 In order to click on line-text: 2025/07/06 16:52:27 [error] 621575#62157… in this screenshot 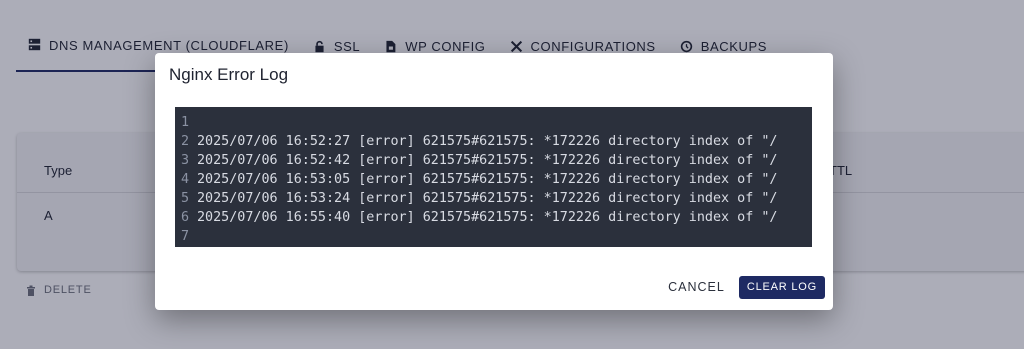, I will do `click(487, 141)`.